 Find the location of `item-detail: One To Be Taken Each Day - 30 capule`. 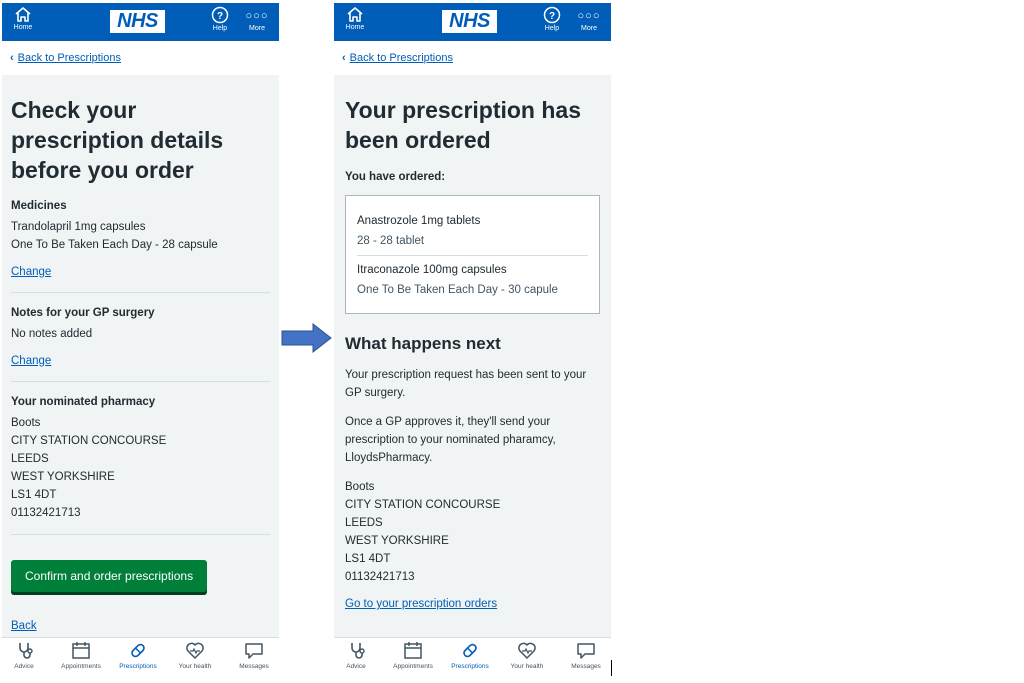

item-detail: One To Be Taken Each Day - 30 capule is located at coordinates (457, 290).